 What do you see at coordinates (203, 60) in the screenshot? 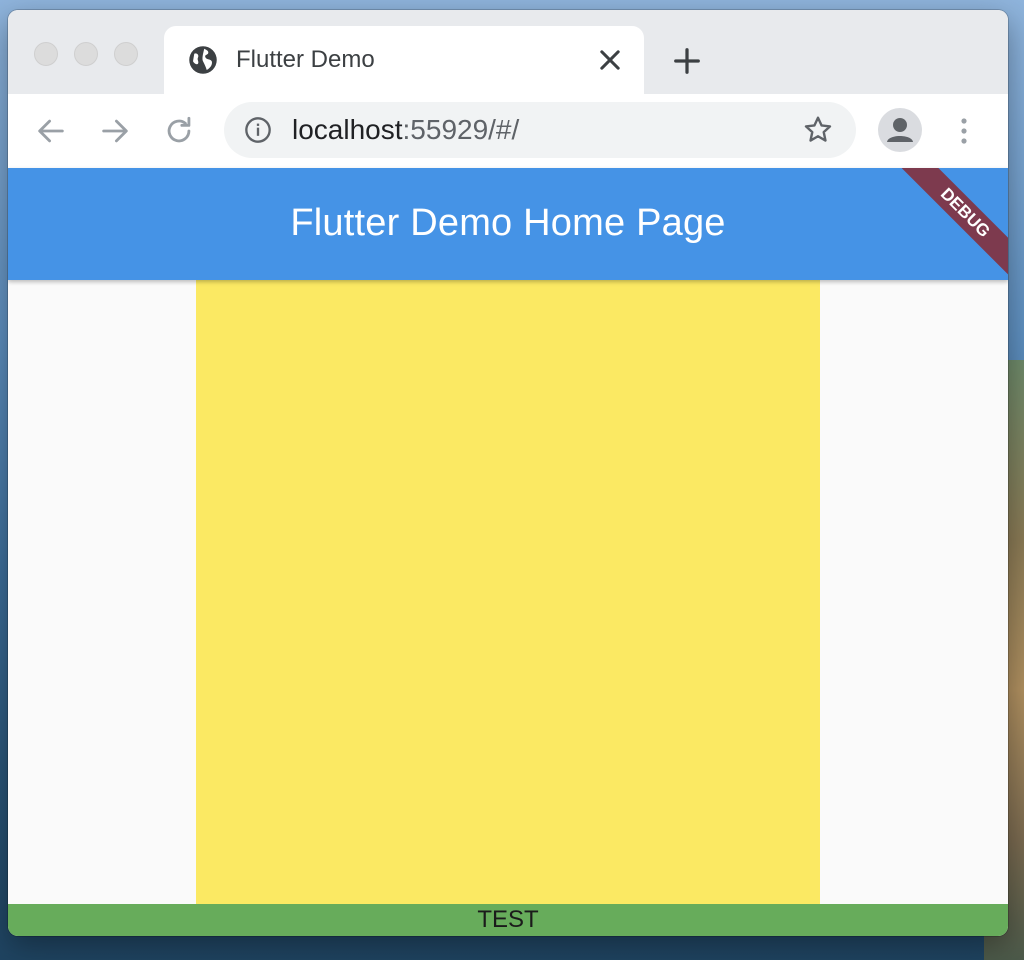
I see `globe-icon` at bounding box center [203, 60].